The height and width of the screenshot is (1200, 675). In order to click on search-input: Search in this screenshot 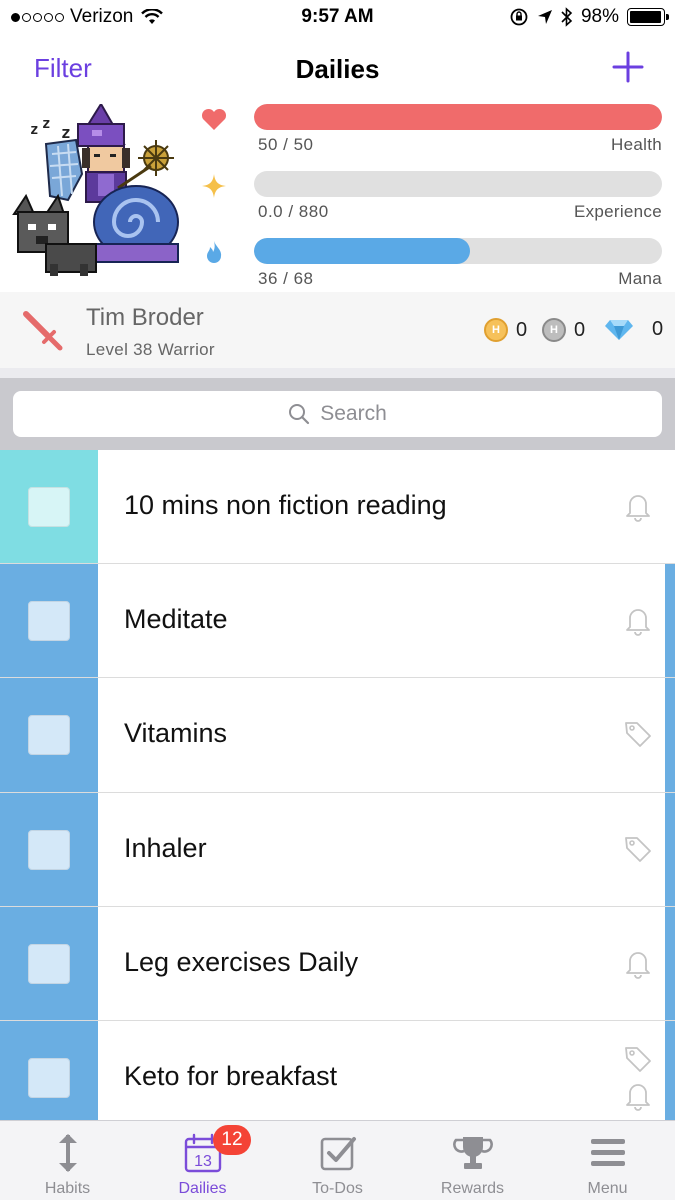, I will do `click(337, 414)`.